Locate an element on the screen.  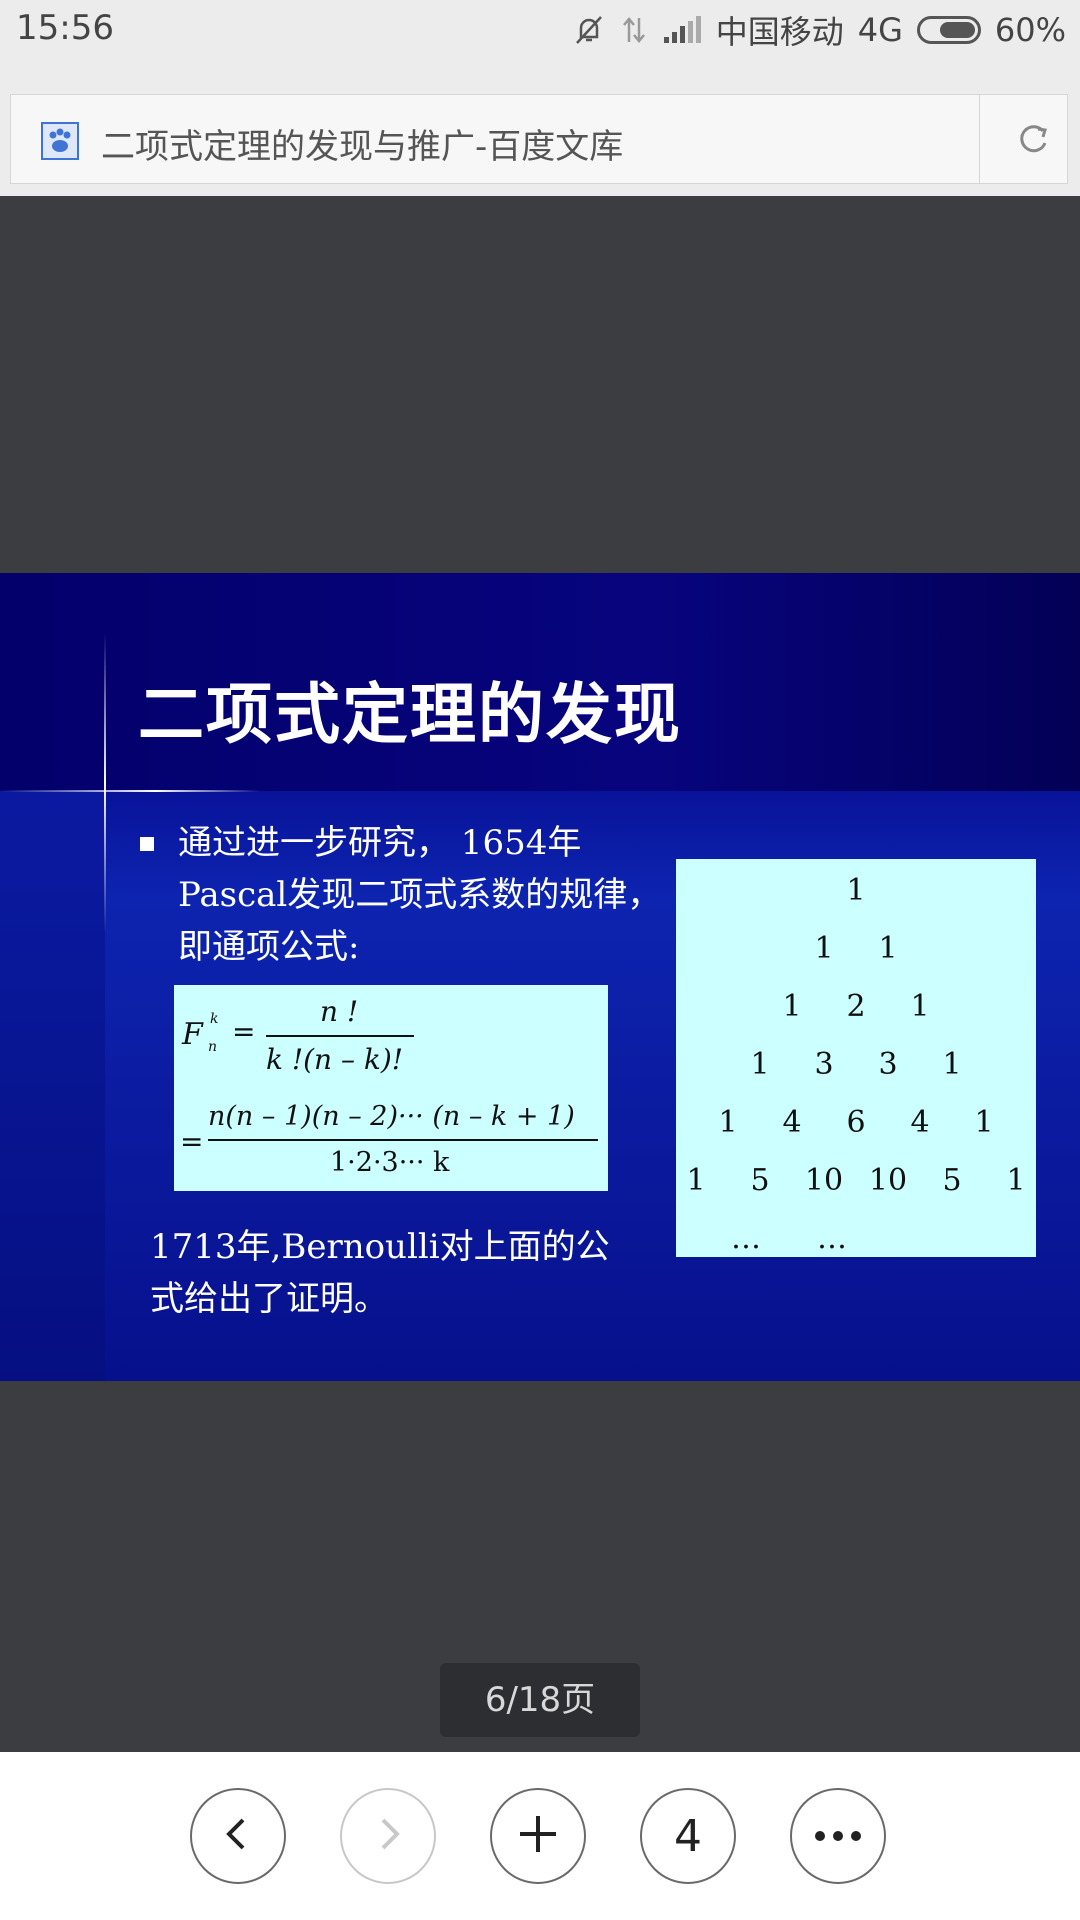
page-title: 二项式定理的发现与推广-百度文库 is located at coordinates (362, 147).